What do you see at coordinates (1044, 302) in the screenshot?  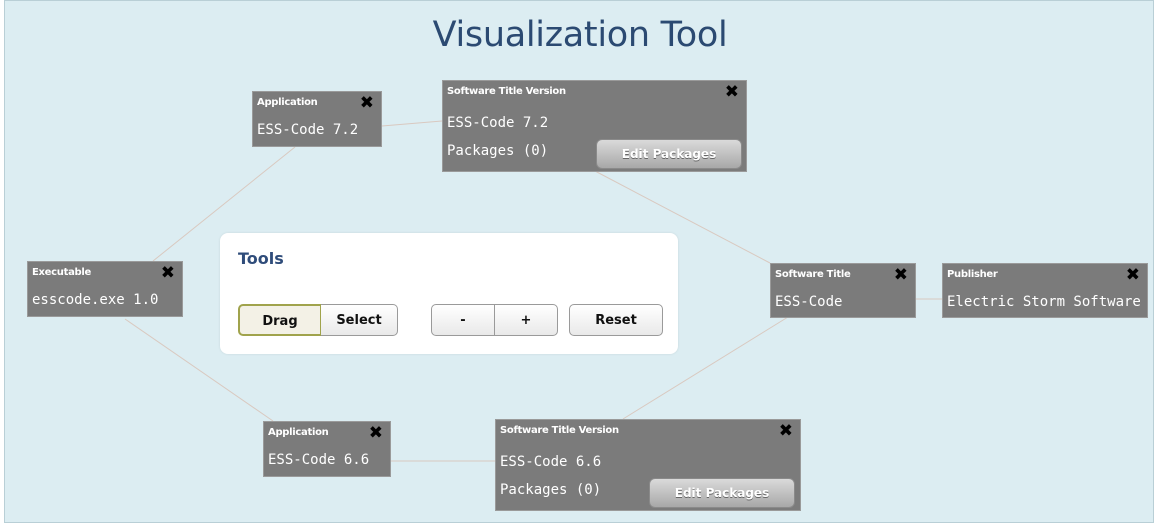 I see `node-value: Electric Storm Software` at bounding box center [1044, 302].